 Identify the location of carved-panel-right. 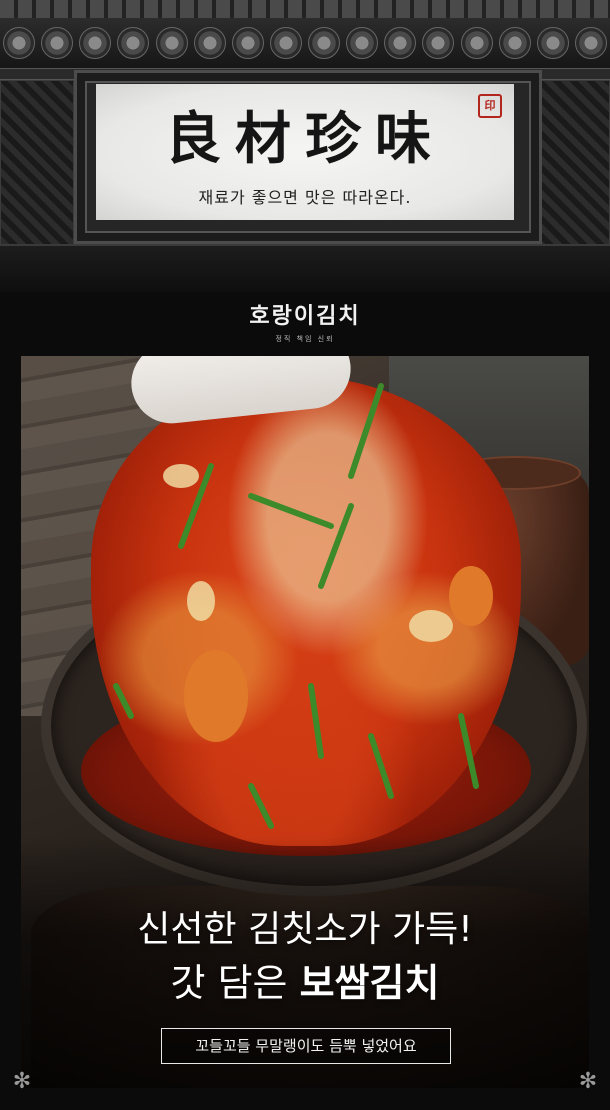
(573, 171).